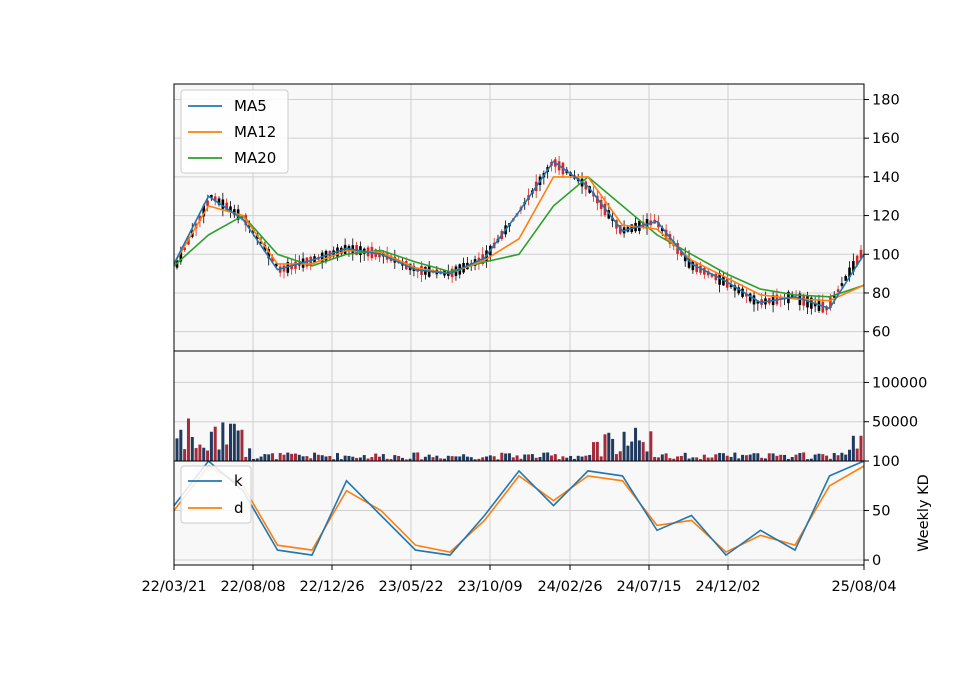  What do you see at coordinates (238, 481) in the screenshot?
I see `legend-k-label: k` at bounding box center [238, 481].